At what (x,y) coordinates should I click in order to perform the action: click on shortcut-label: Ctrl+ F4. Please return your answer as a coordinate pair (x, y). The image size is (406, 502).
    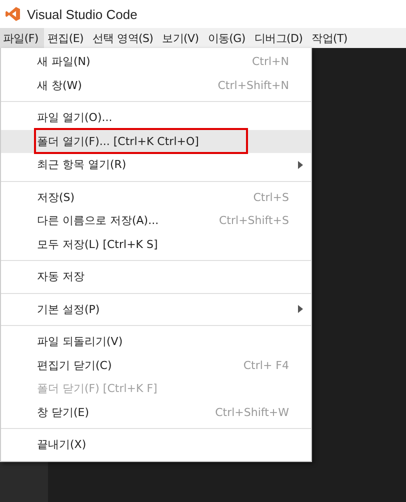
    Looking at the image, I should click on (266, 365).